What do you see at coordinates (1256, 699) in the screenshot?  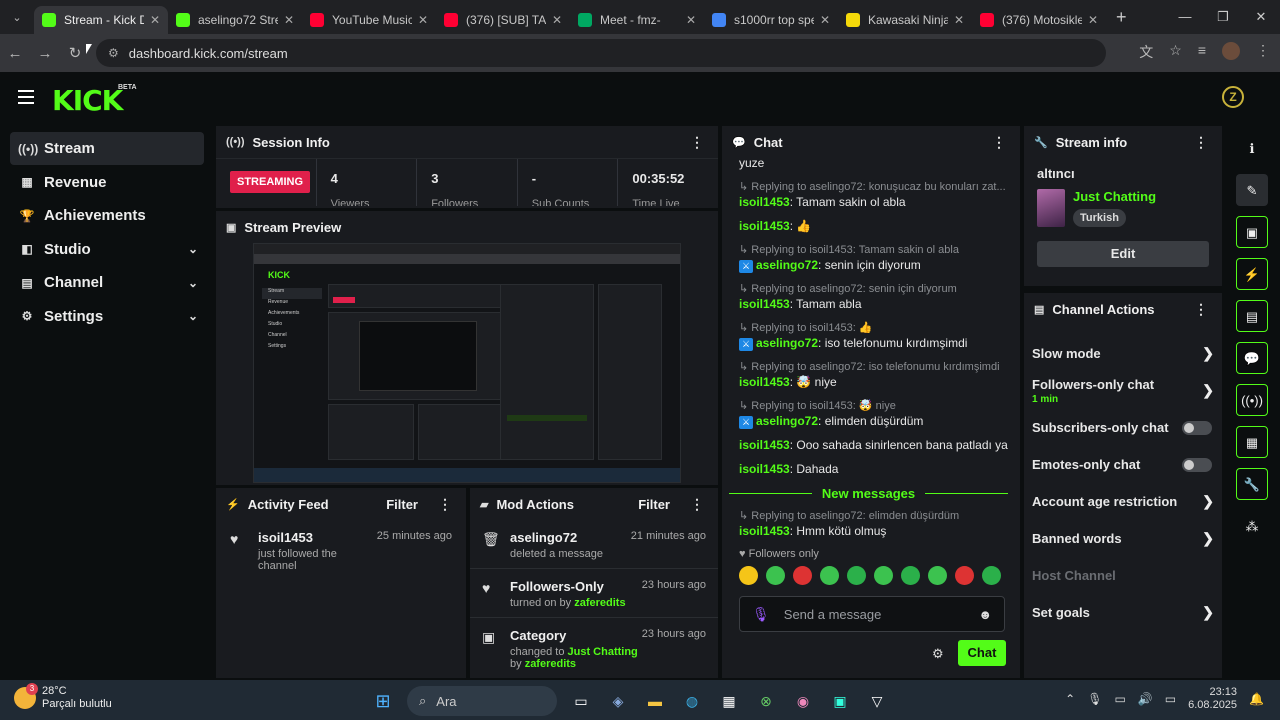 I see `notification-icon: 🔔` at bounding box center [1256, 699].